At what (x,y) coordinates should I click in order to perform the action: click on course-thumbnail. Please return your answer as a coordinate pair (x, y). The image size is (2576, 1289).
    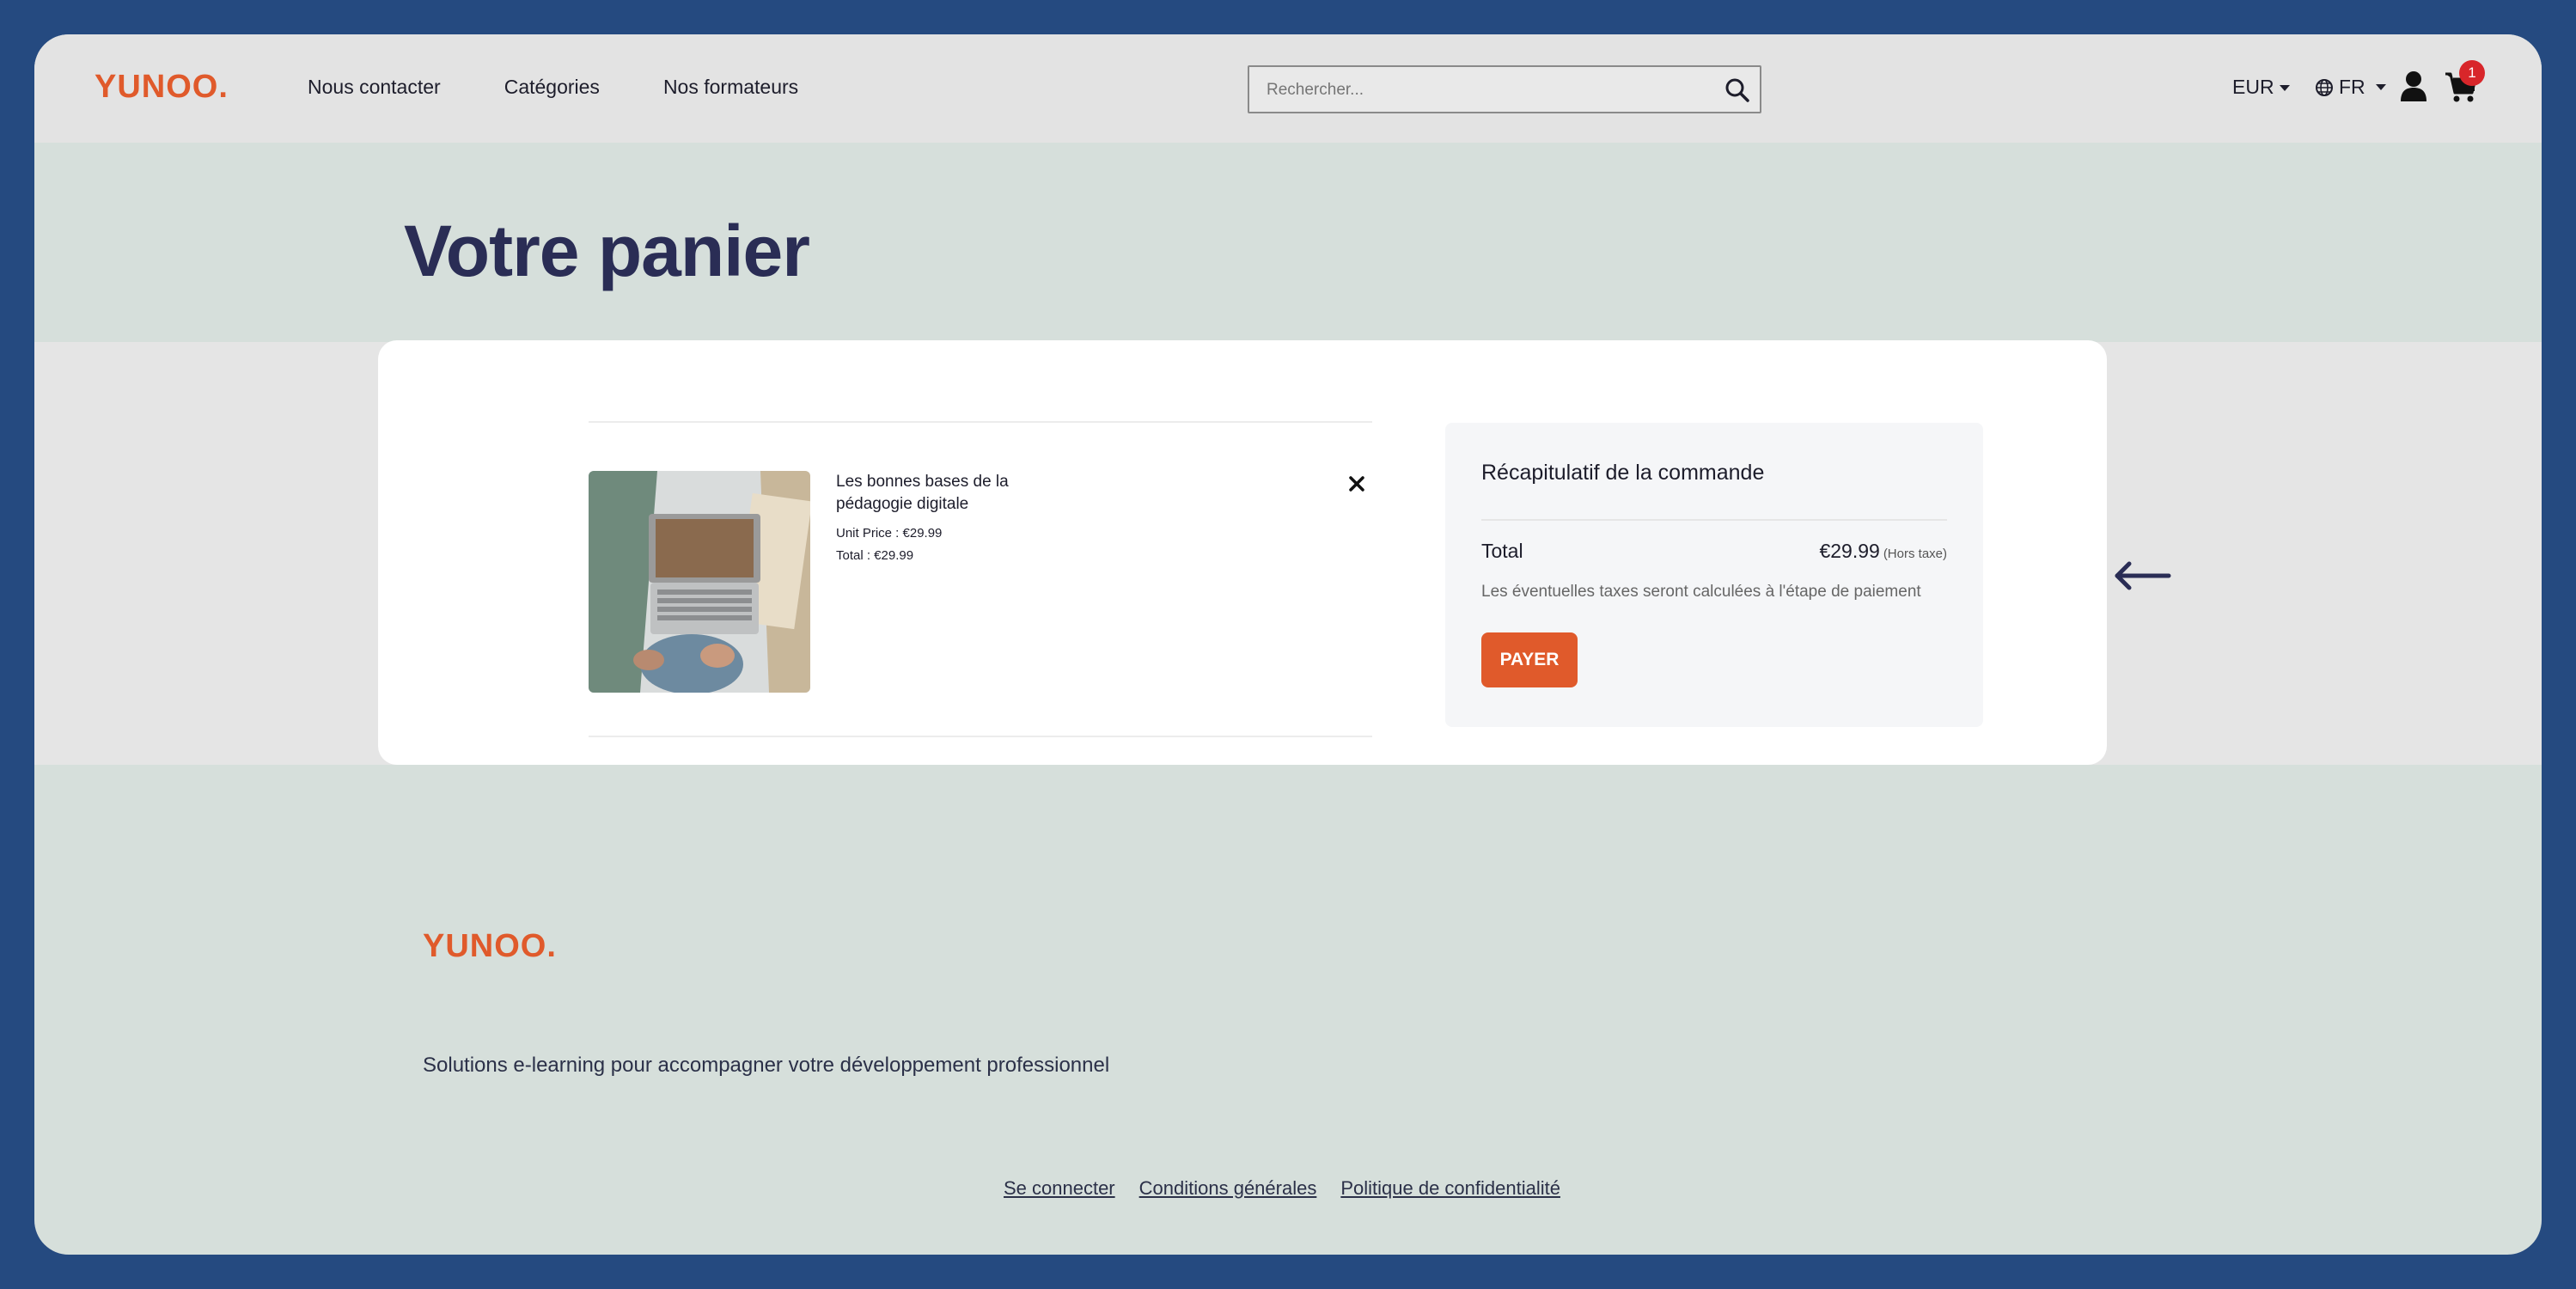
    Looking at the image, I should click on (699, 582).